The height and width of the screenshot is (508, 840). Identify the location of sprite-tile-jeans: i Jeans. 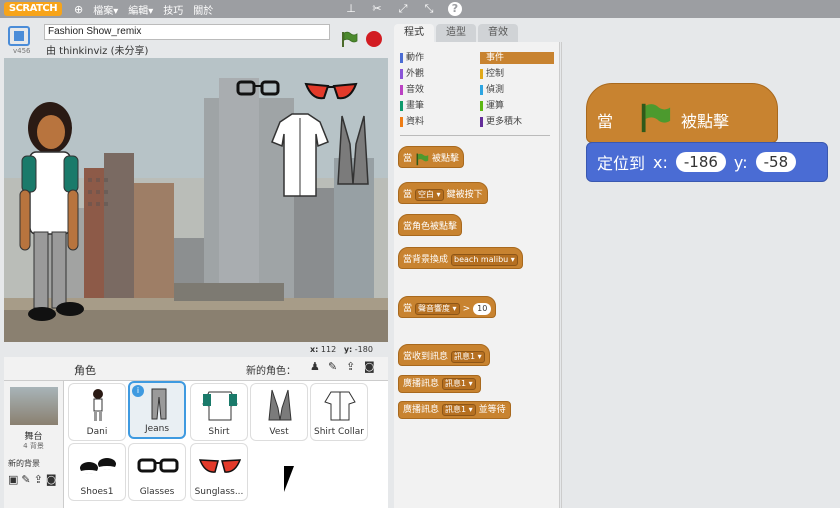
(157, 410).